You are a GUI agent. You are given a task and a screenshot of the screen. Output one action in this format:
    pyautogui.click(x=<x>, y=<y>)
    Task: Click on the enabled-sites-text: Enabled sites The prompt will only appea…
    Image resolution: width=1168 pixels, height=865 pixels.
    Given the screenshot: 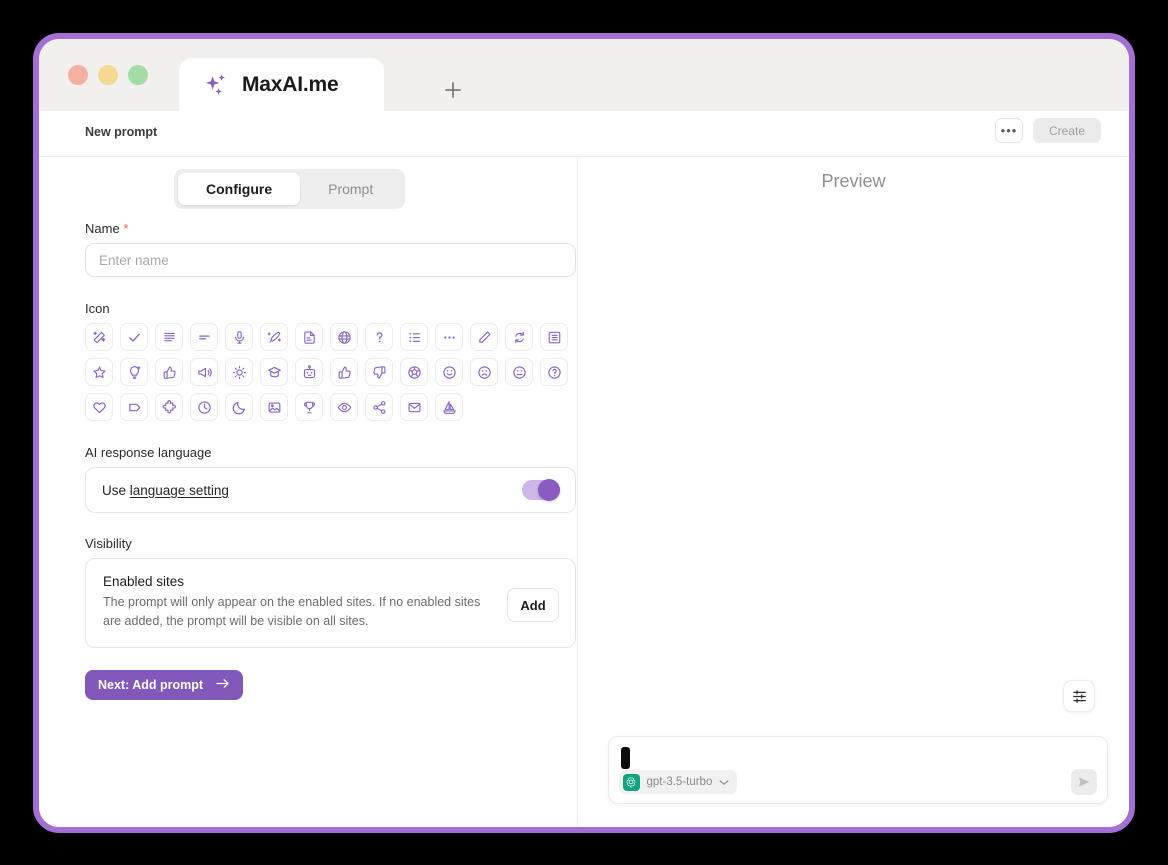 What is the action you would take?
    pyautogui.click(x=299, y=602)
    